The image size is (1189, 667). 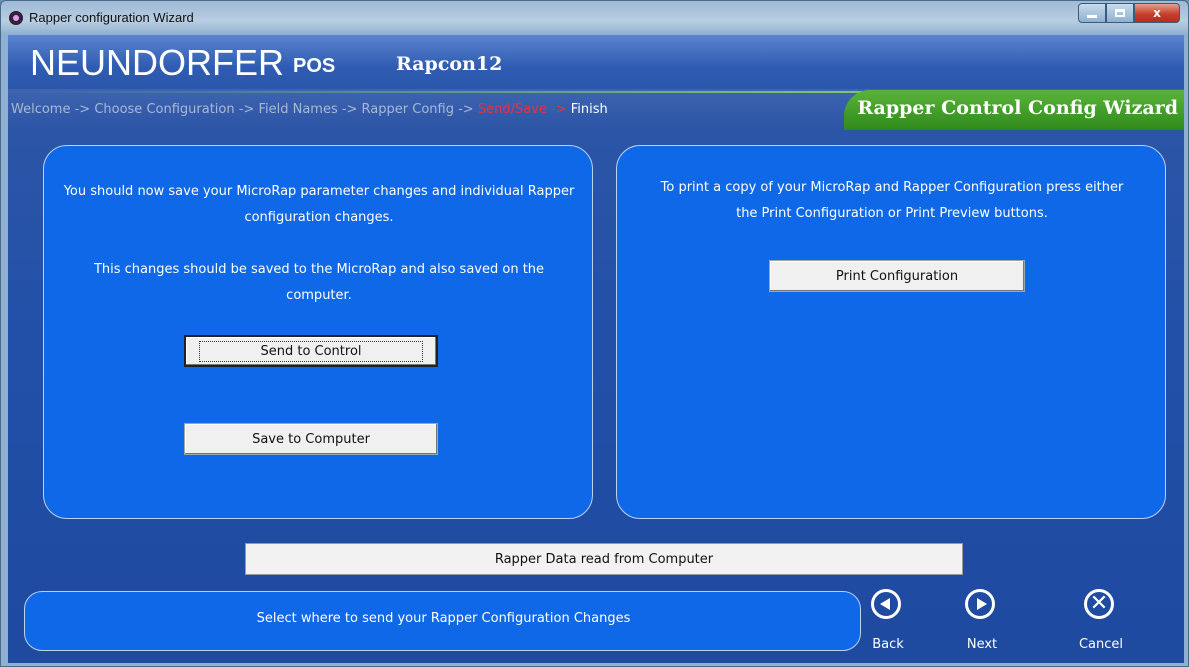 I want to click on minimize-icon, so click(x=1092, y=16).